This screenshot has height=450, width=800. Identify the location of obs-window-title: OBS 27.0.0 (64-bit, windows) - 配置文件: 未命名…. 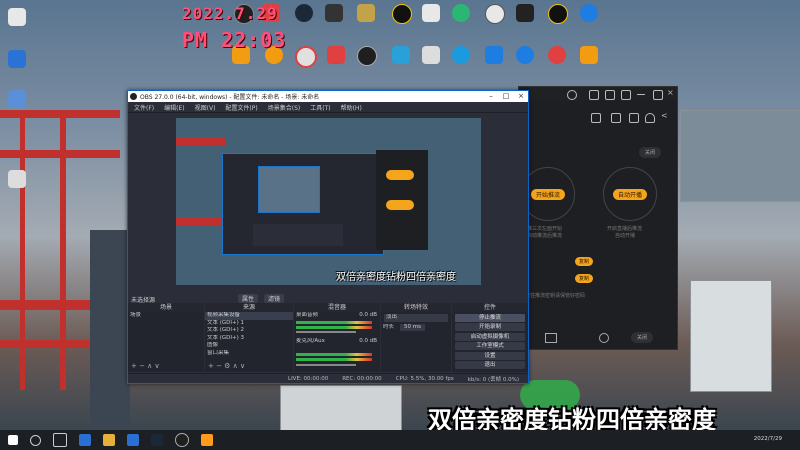
(230, 97).